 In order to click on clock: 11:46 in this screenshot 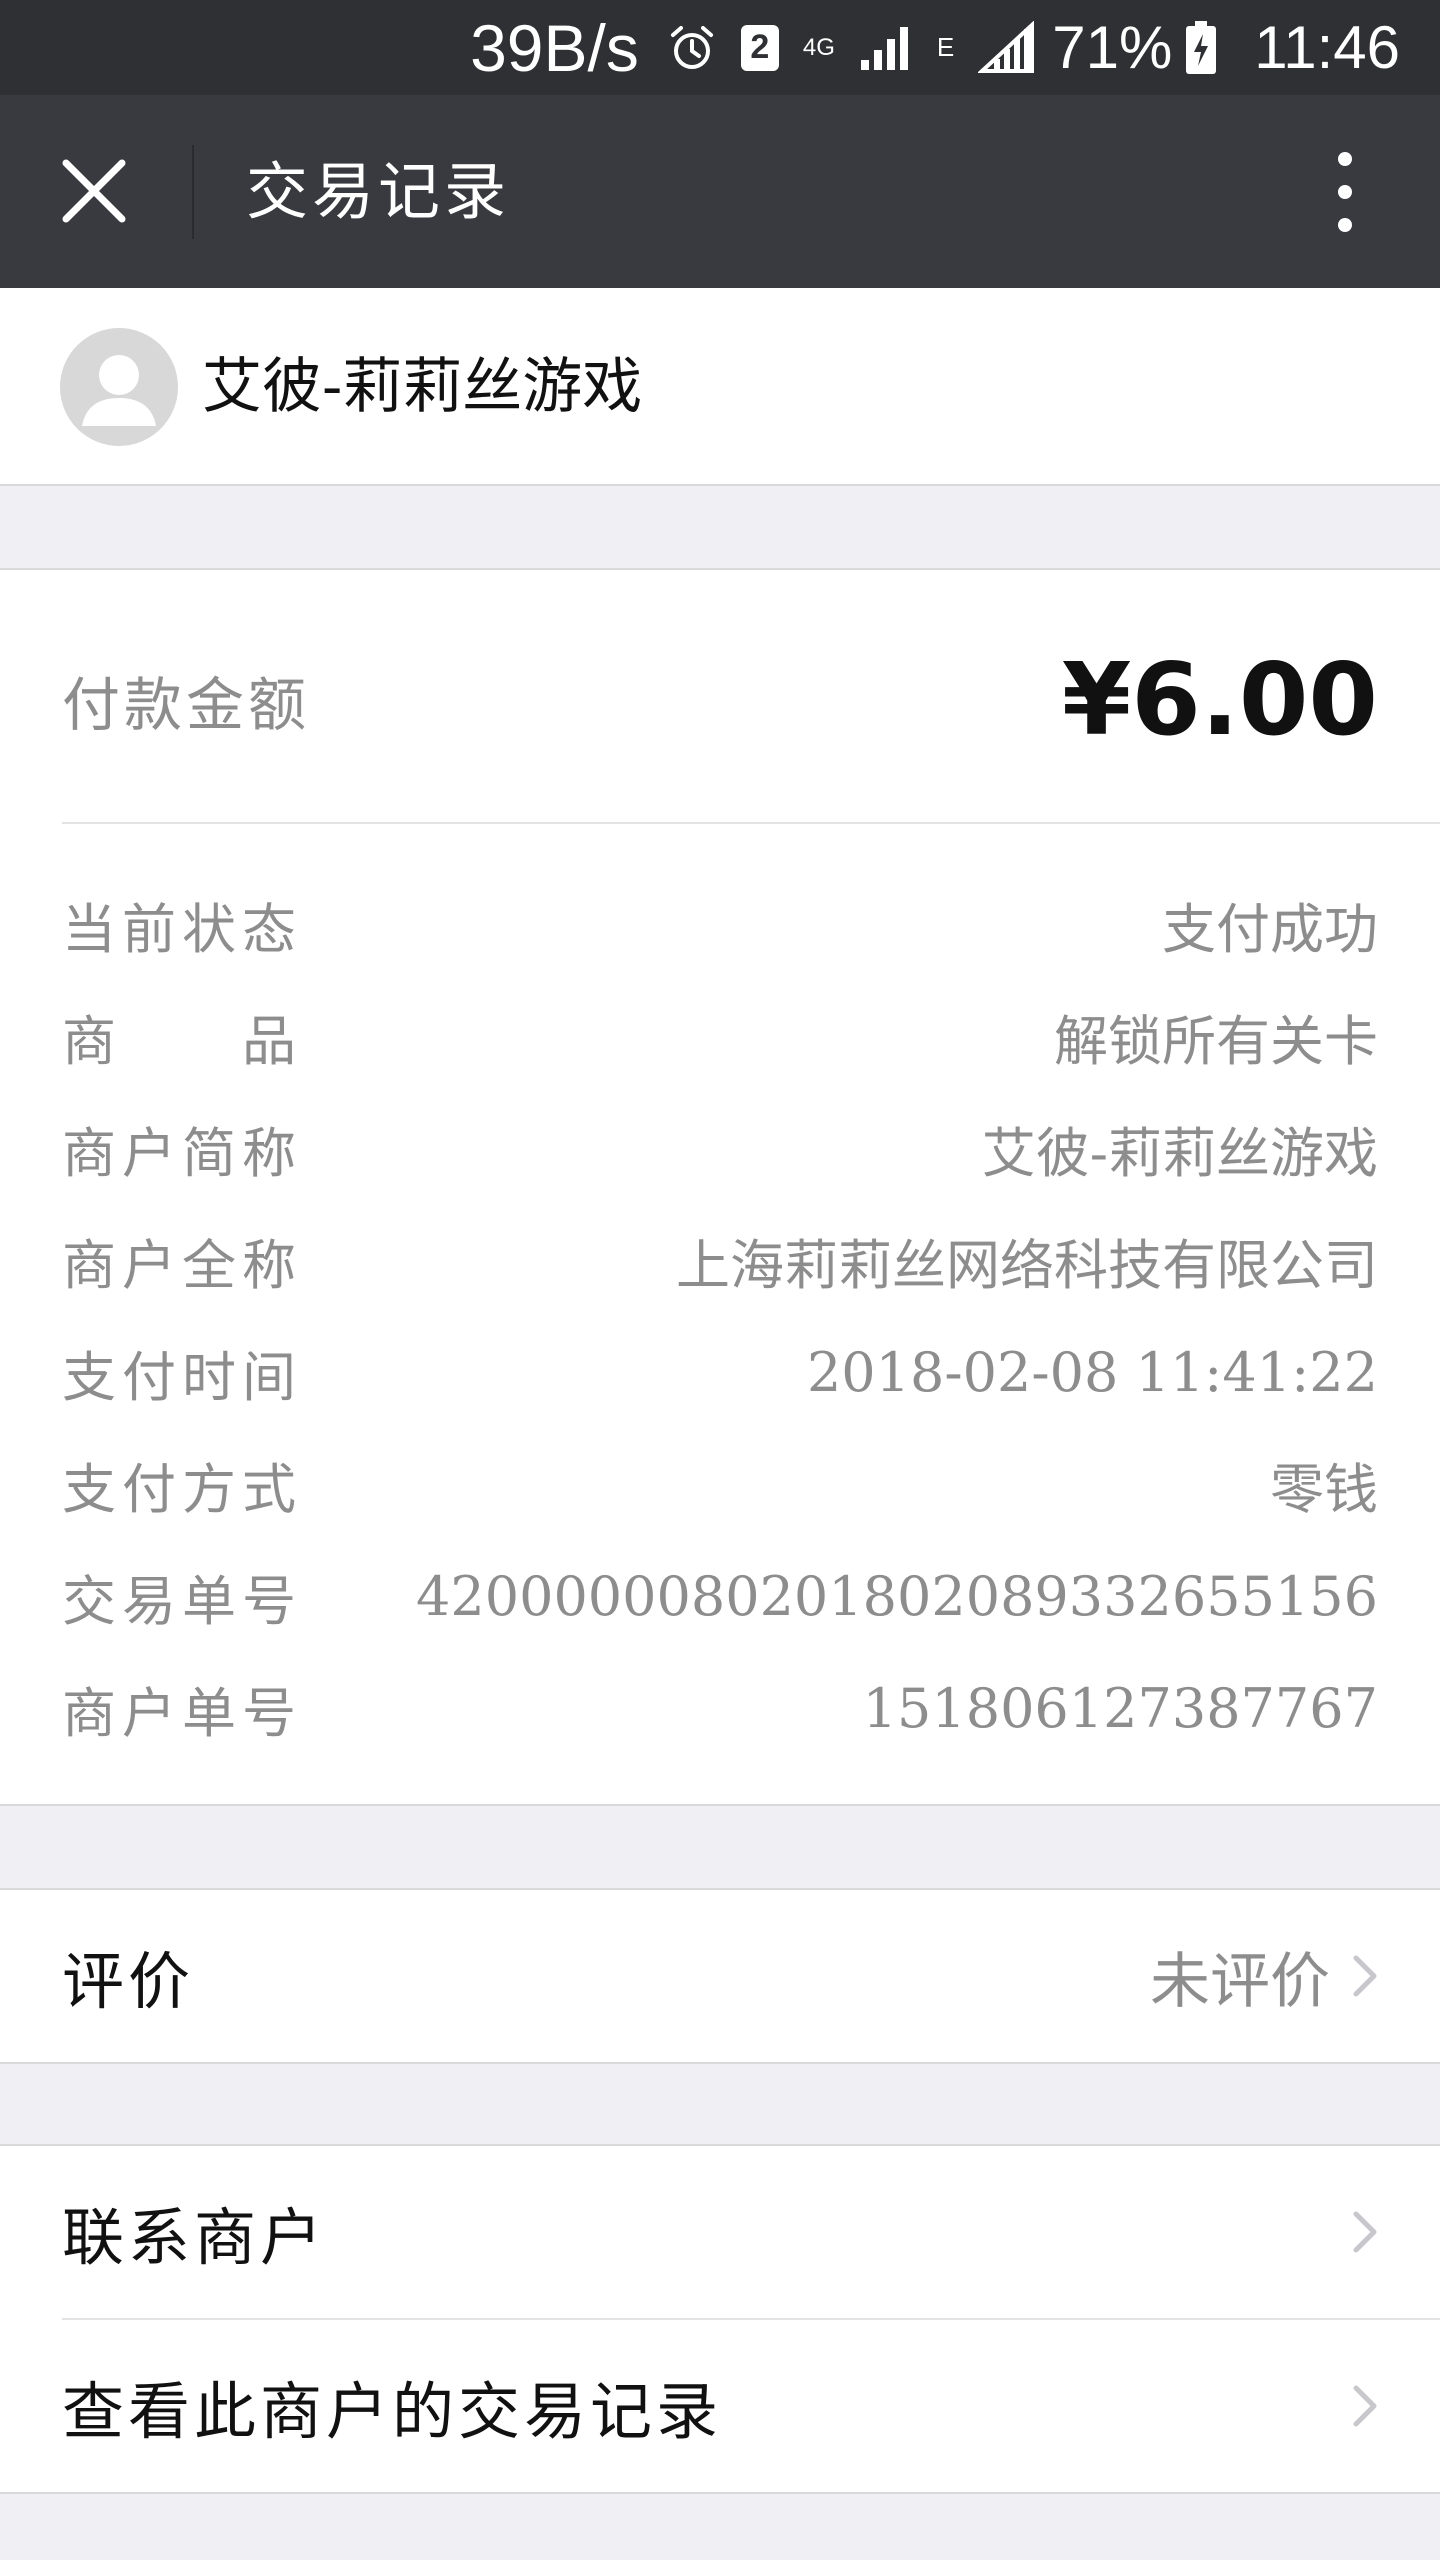, I will do `click(1327, 47)`.